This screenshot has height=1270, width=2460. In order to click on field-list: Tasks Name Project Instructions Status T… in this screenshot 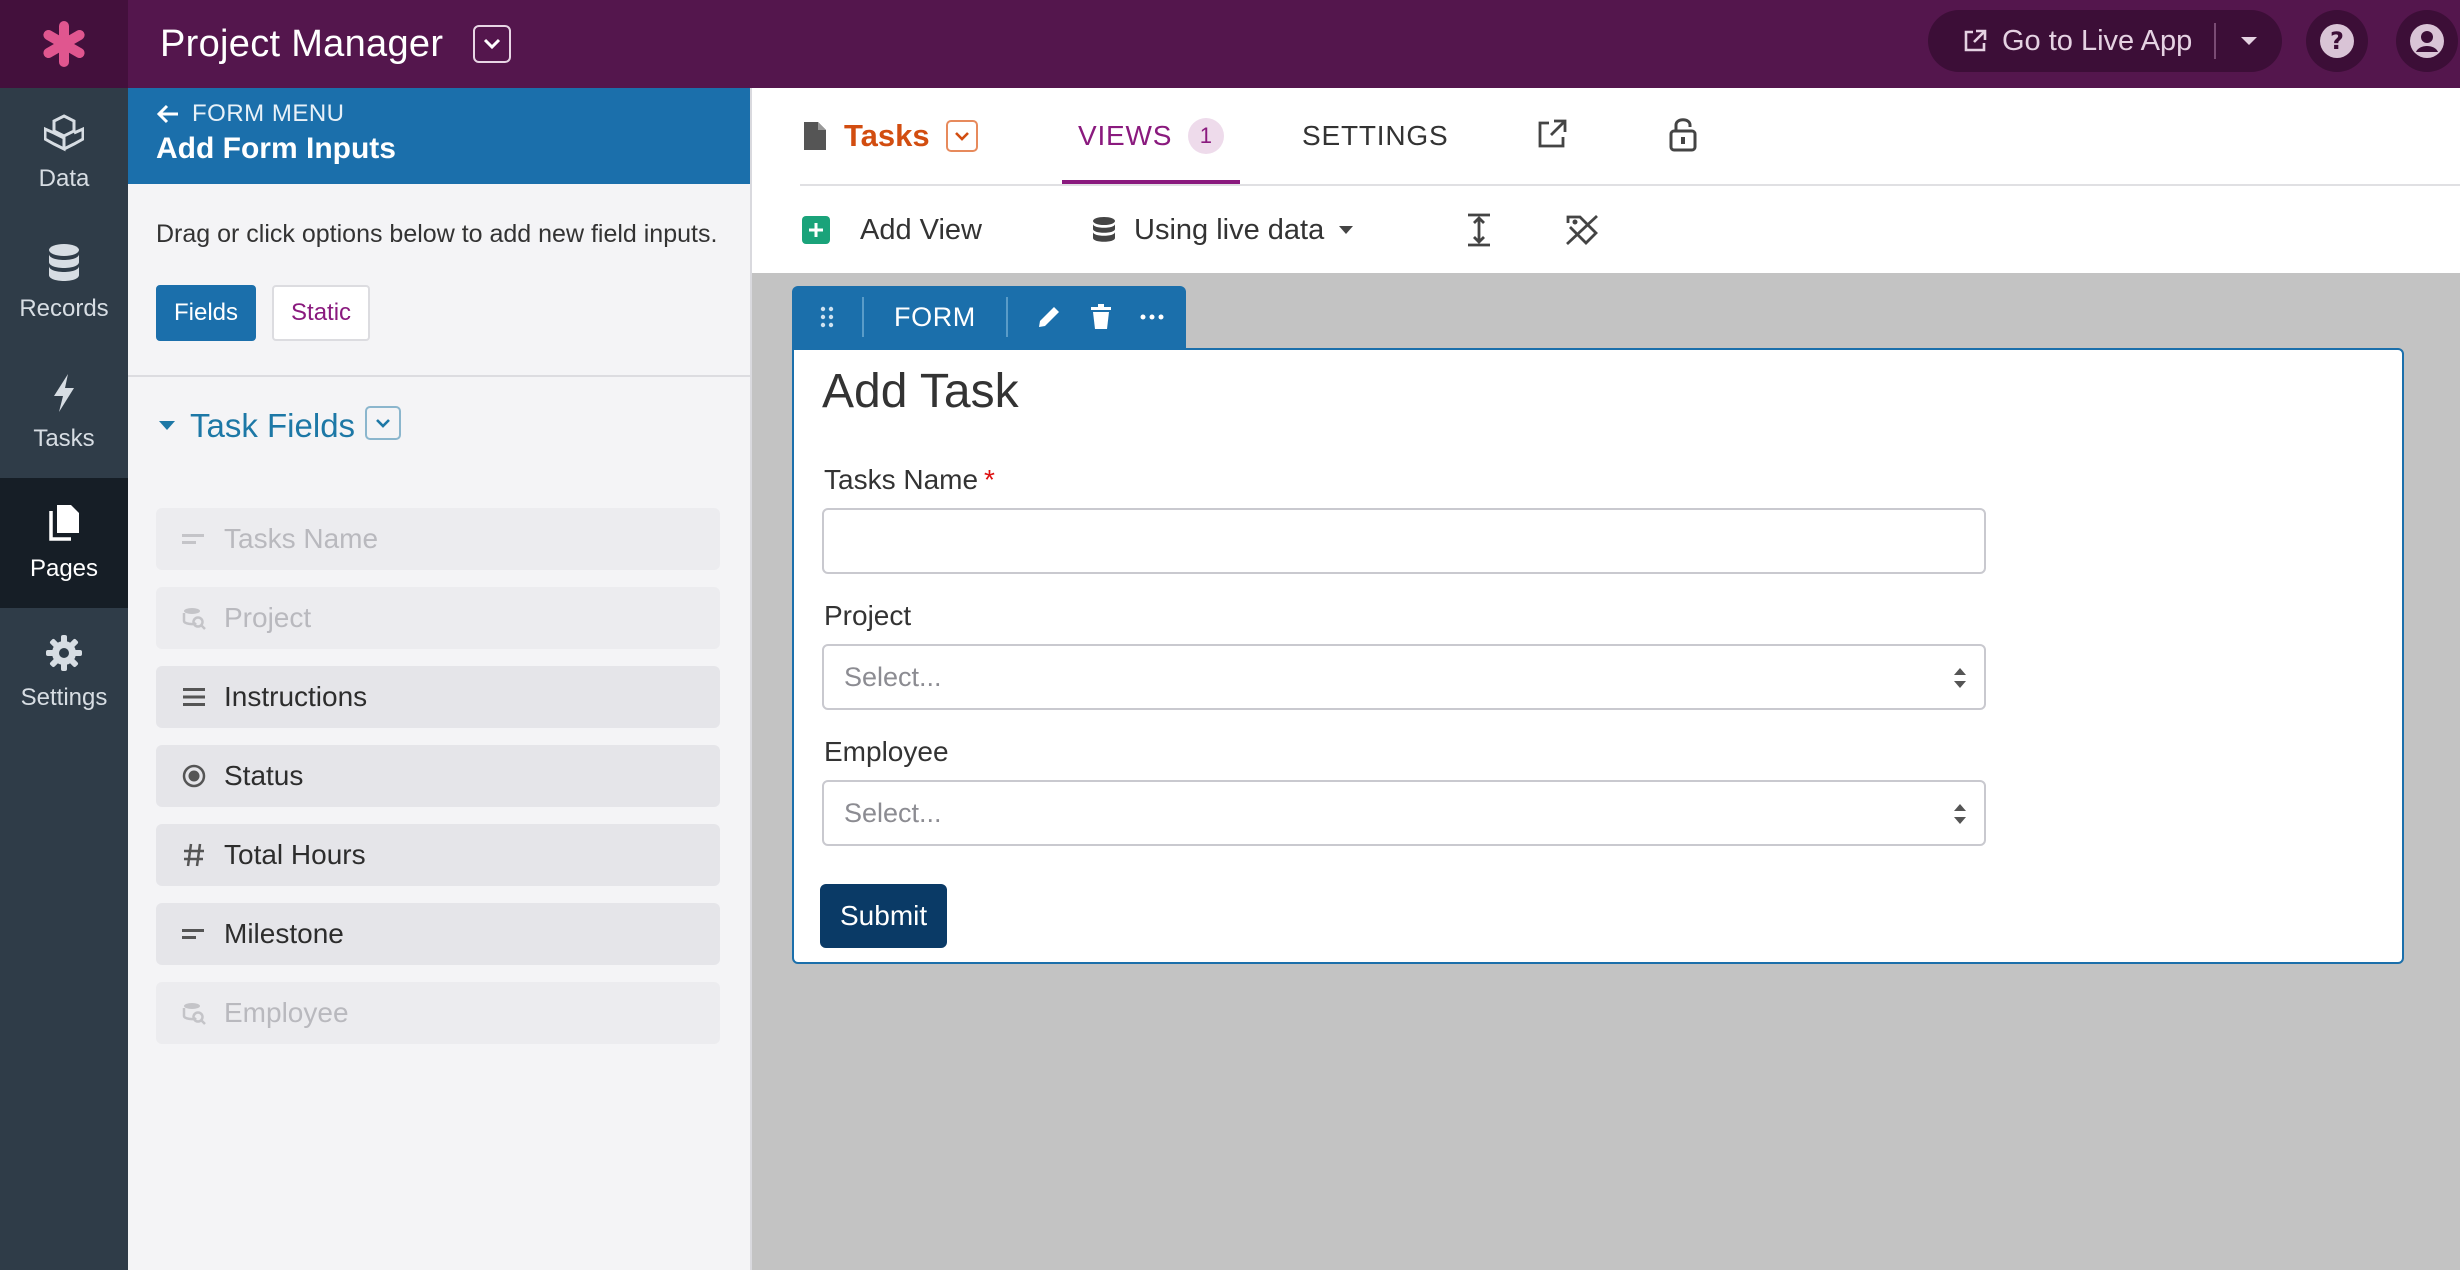, I will do `click(438, 784)`.